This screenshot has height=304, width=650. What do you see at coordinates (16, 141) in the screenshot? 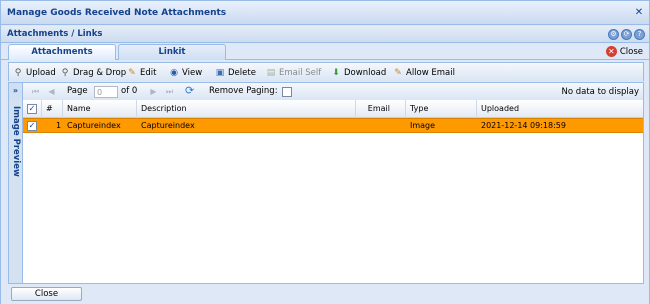
I see `image-preview-title: Image Preview` at bounding box center [16, 141].